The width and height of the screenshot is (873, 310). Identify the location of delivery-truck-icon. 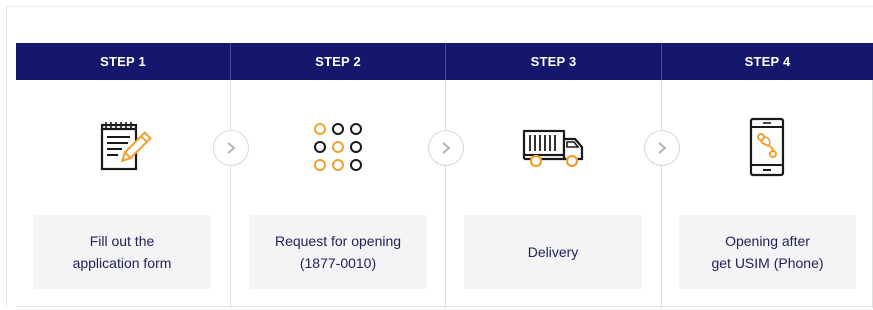
(552, 148).